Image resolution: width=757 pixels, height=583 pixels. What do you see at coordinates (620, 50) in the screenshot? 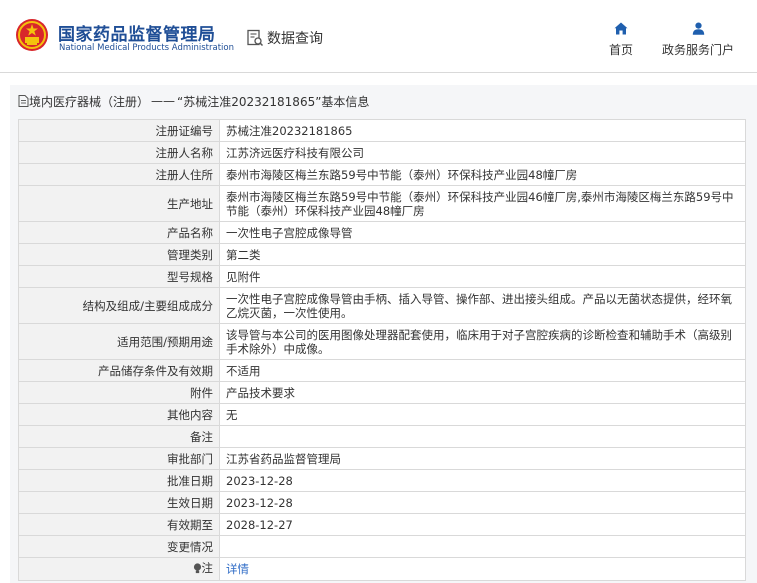
I see `nav-home-label: 首页` at bounding box center [620, 50].